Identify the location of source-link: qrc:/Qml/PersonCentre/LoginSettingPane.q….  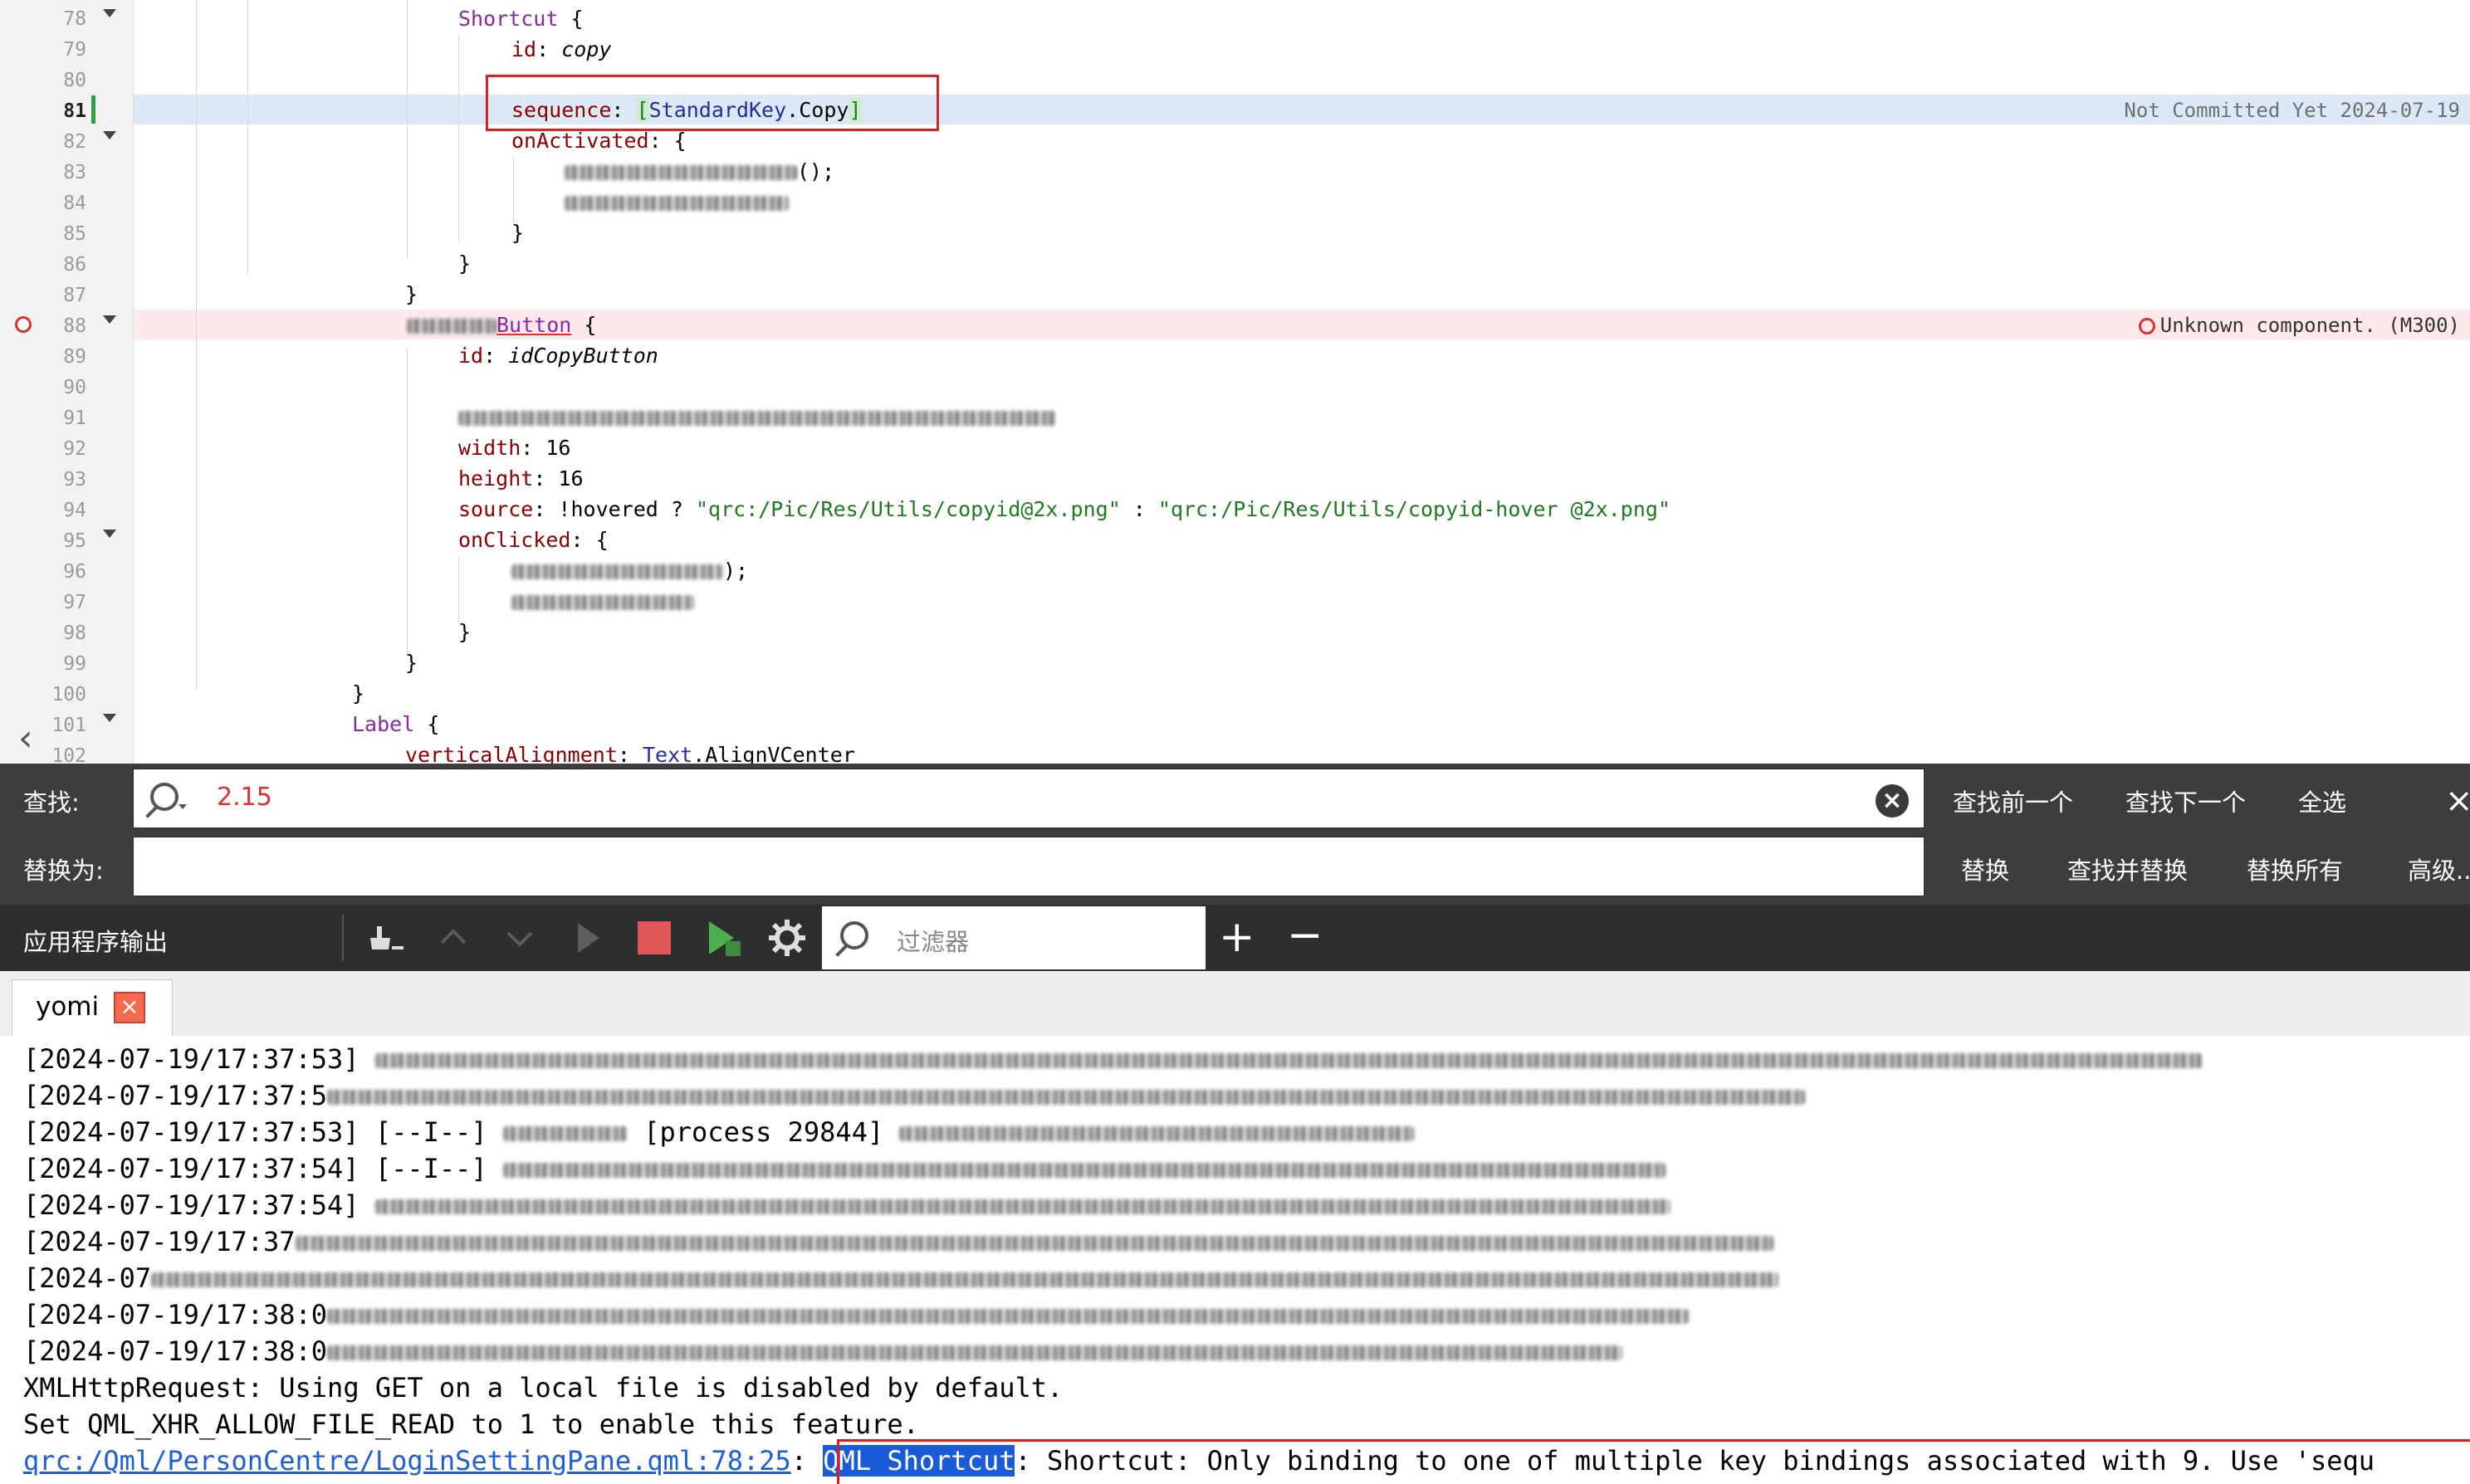
(407, 1461).